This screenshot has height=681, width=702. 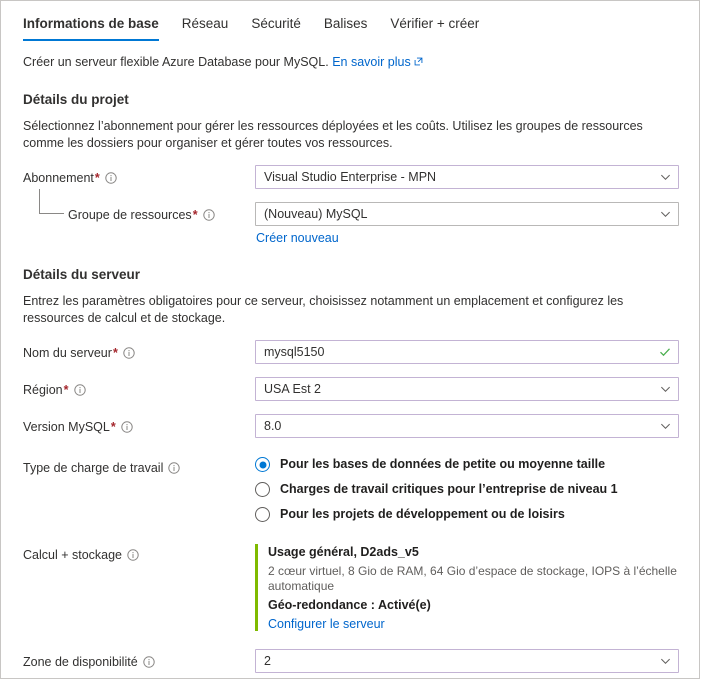 I want to click on workload-type-label: Type de charge de travail, so click(x=93, y=468).